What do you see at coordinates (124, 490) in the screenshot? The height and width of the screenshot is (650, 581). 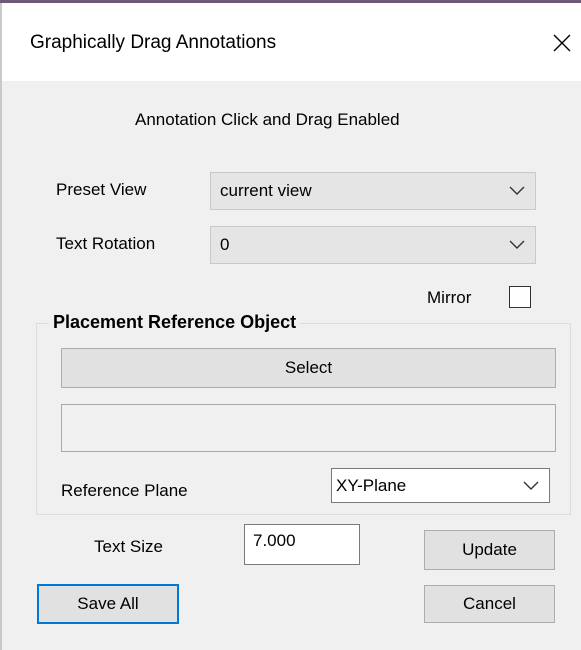 I see `reference-plane-label: Reference Plane` at bounding box center [124, 490].